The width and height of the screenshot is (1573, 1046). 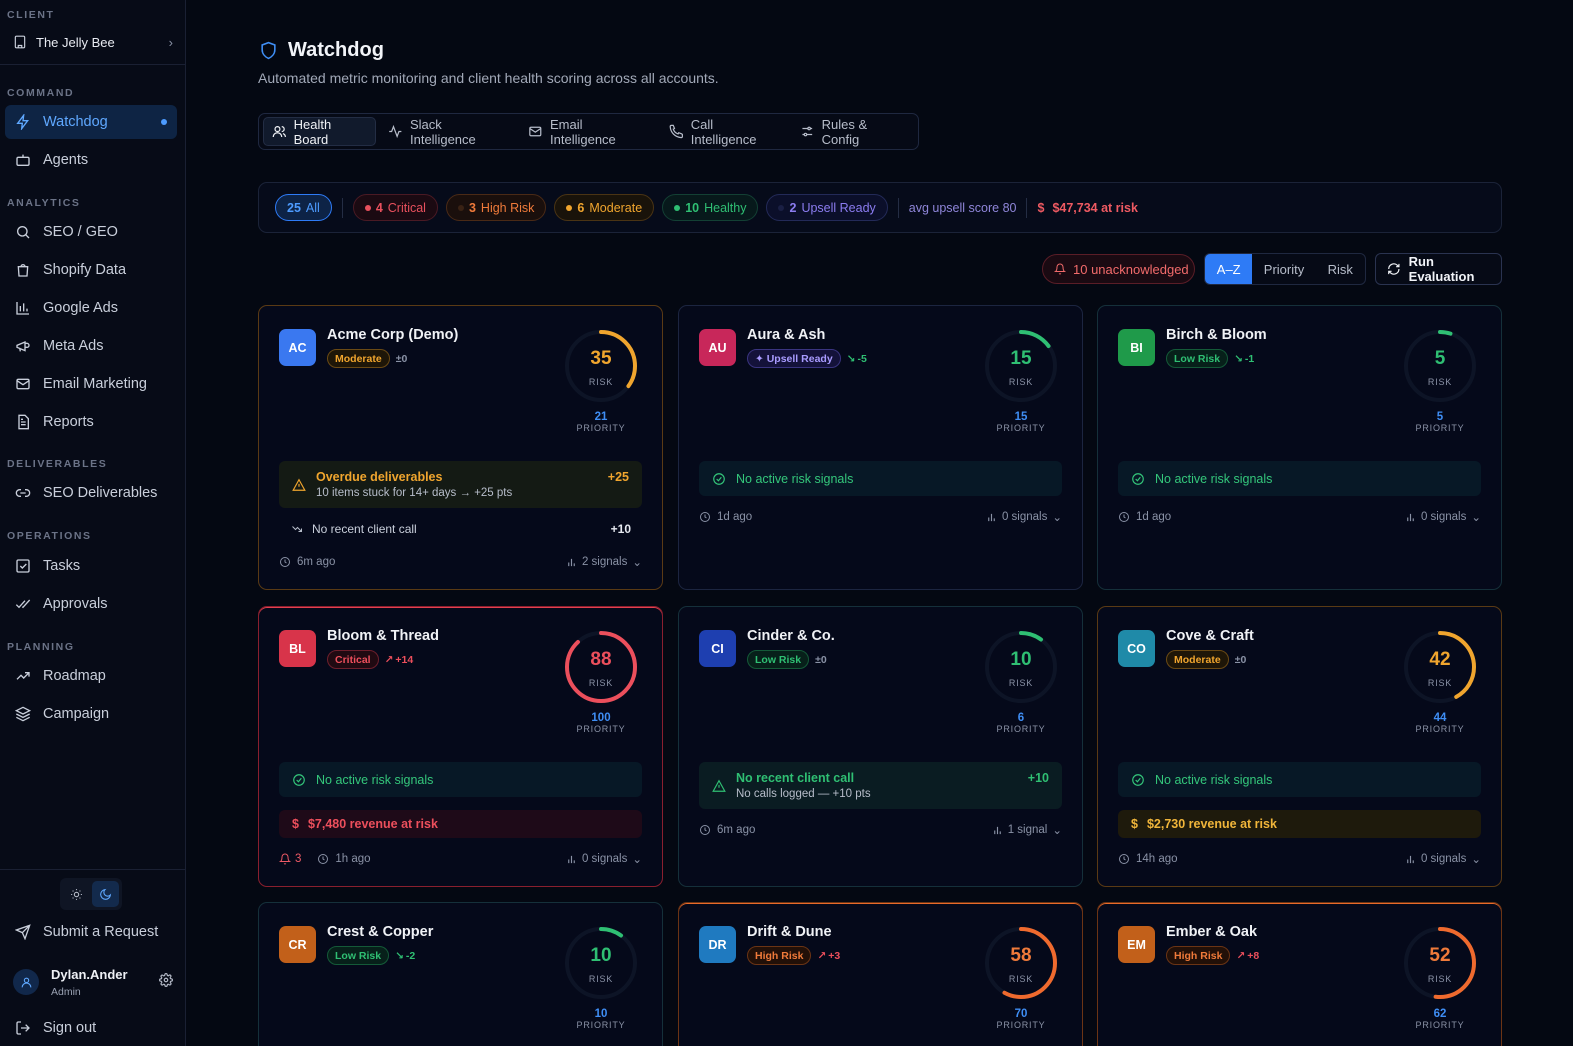 What do you see at coordinates (1229, 269) in the screenshot?
I see `sort-az-button: A–Z` at bounding box center [1229, 269].